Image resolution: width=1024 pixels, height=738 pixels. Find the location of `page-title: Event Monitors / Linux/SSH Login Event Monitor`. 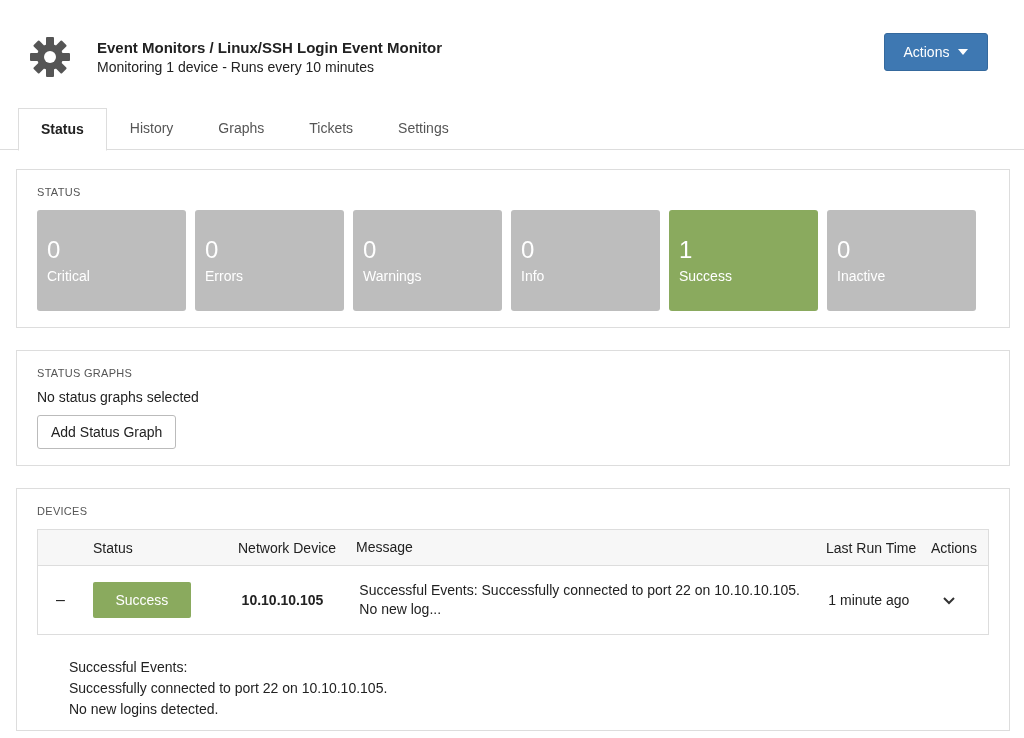

page-title: Event Monitors / Linux/SSH Login Event Monitor is located at coordinates (270, 47).